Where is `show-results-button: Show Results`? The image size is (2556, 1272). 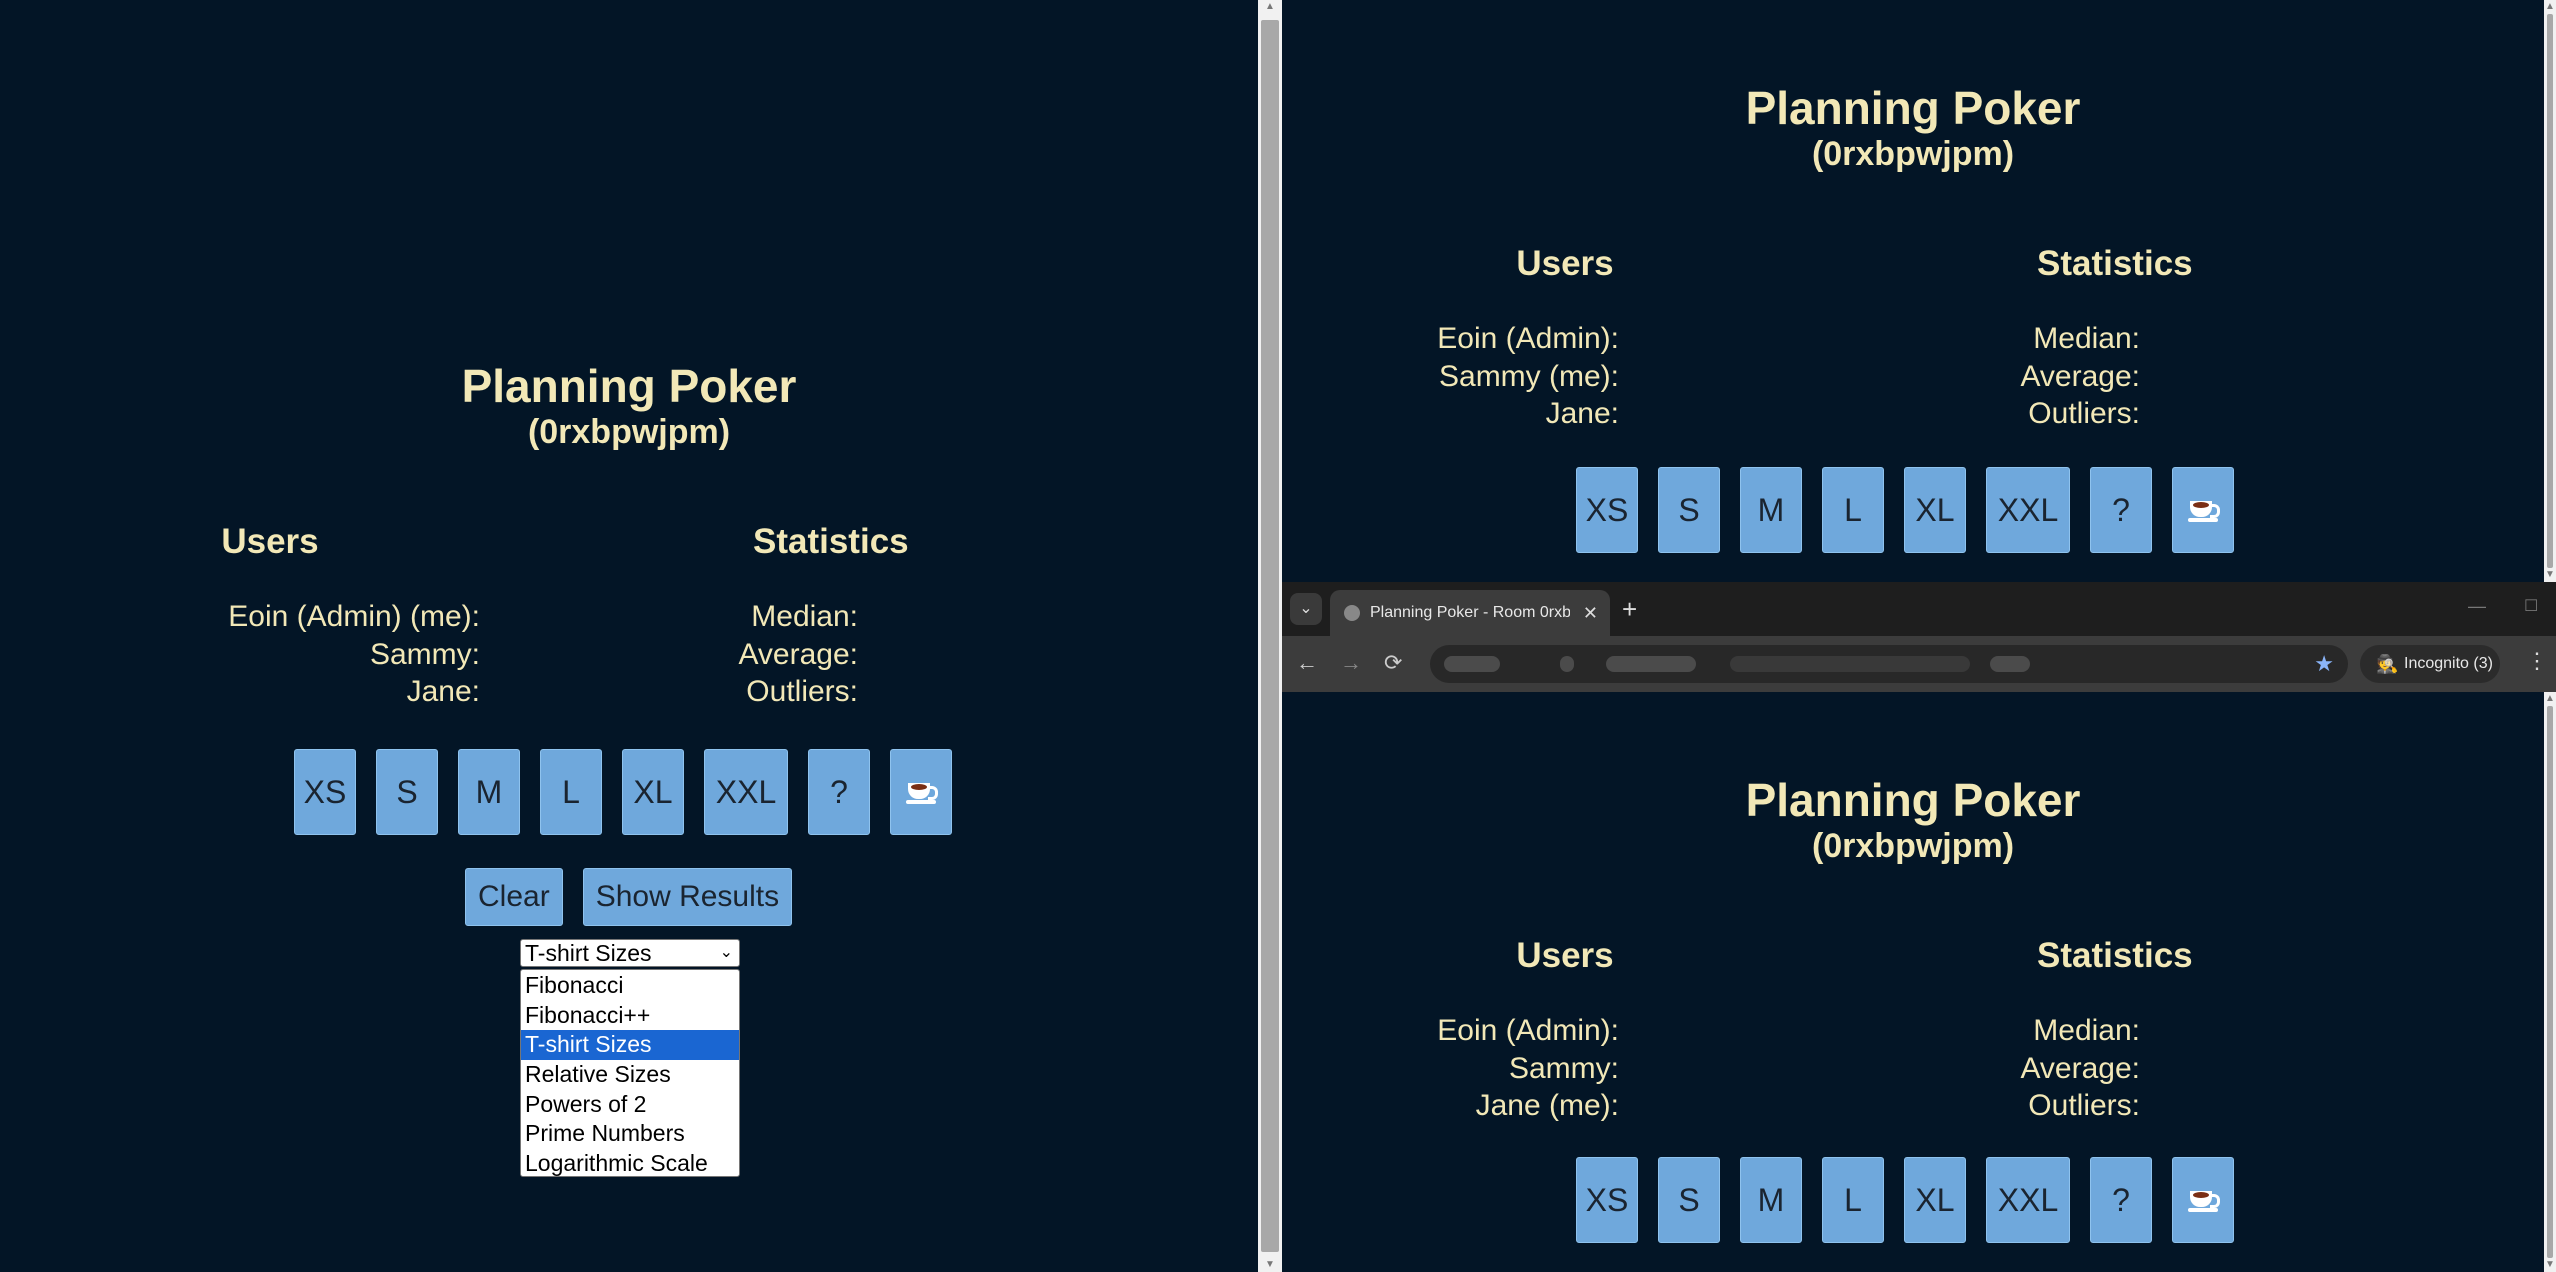 show-results-button: Show Results is located at coordinates (687, 897).